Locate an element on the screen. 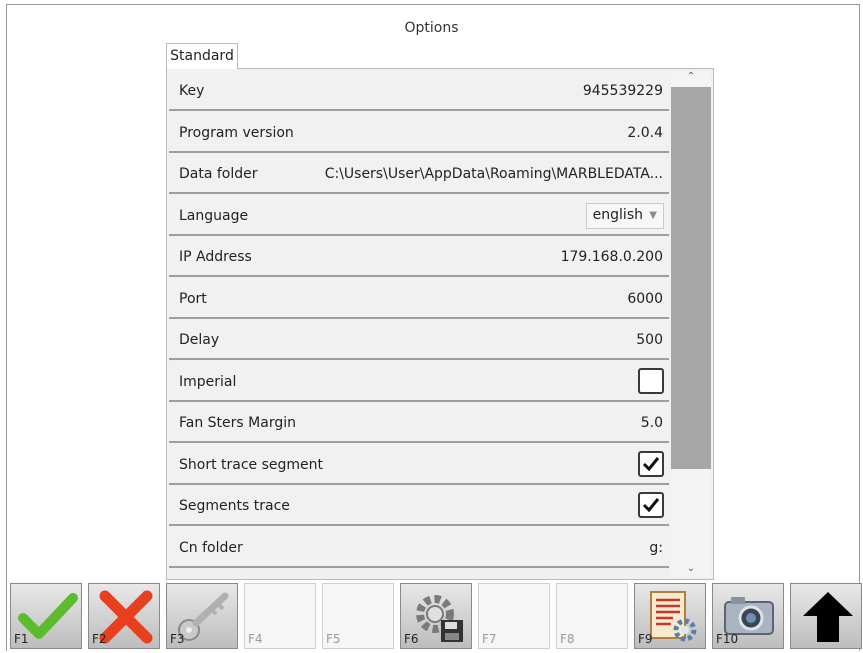 Image resolution: width=863 pixels, height=653 pixels. setting-label: Program version is located at coordinates (236, 132).